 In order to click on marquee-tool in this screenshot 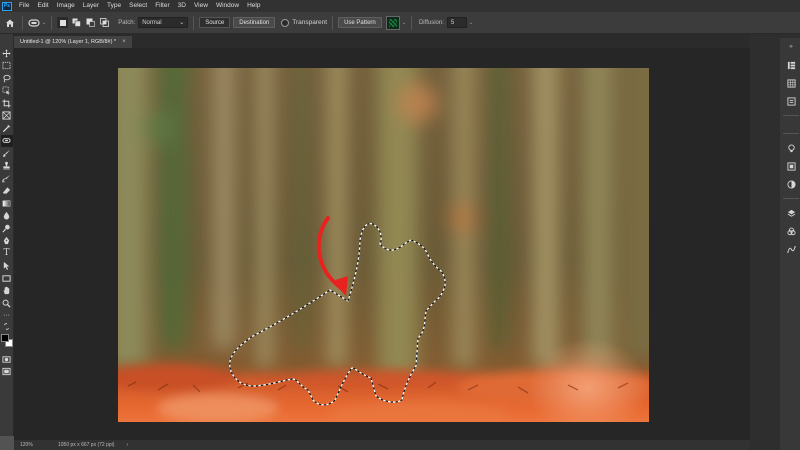, I will do `click(7, 66)`.